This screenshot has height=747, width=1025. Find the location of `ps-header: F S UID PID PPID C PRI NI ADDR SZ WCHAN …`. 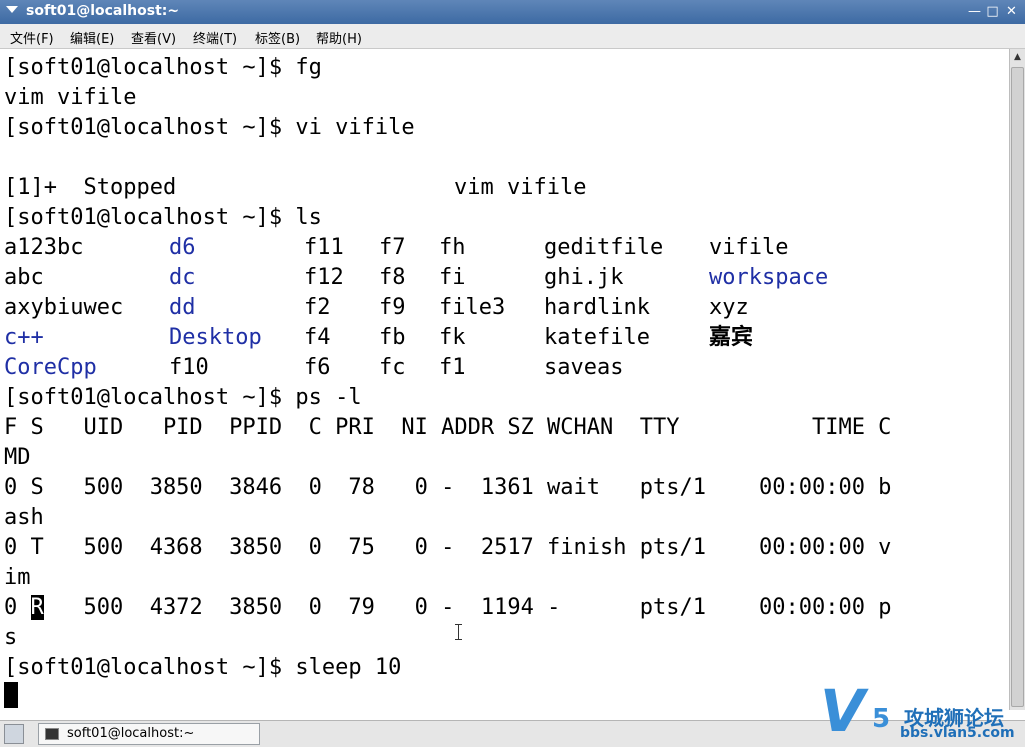

ps-header: F S UID PID PPID C PRI NI ADDR SZ WCHAN … is located at coordinates (448, 427).